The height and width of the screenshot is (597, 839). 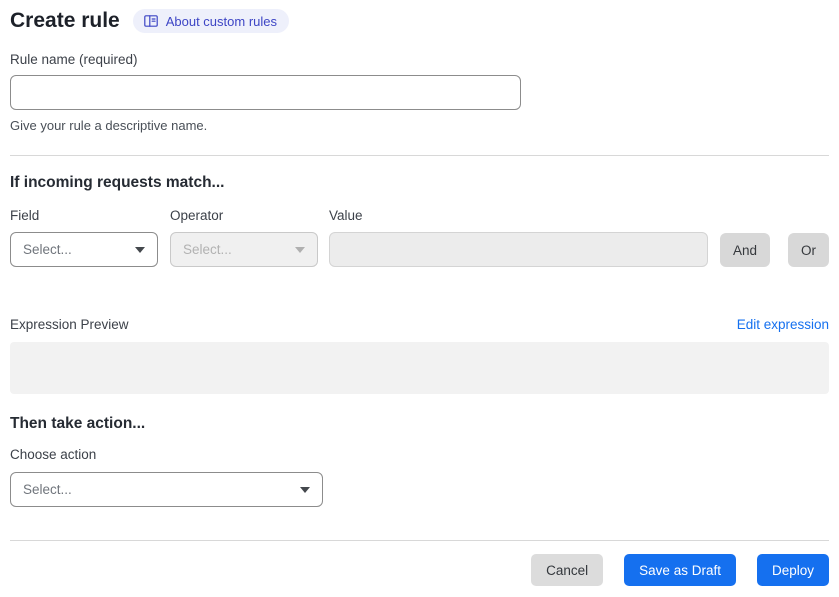 I want to click on operator-label: Operator, so click(x=197, y=215).